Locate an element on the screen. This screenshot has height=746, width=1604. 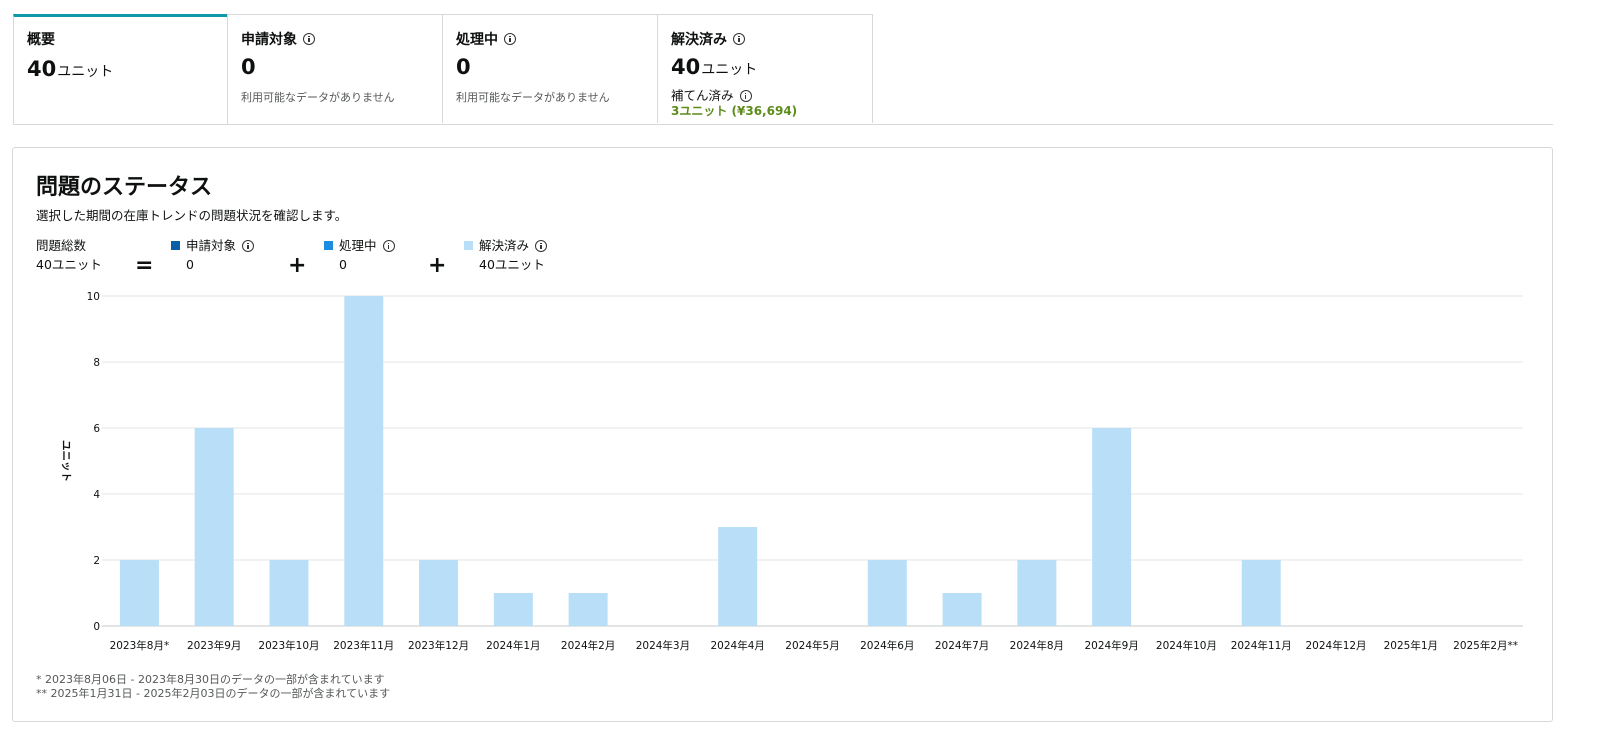
reimbursed-value: 3ユニット (¥36,694) is located at coordinates (734, 111).